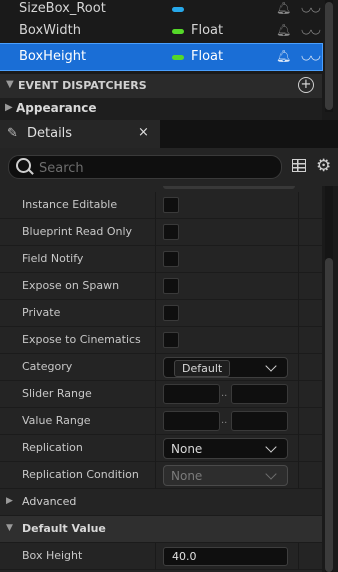 The width and height of the screenshot is (338, 572). I want to click on property-label: Replication Condition, so click(80, 474).